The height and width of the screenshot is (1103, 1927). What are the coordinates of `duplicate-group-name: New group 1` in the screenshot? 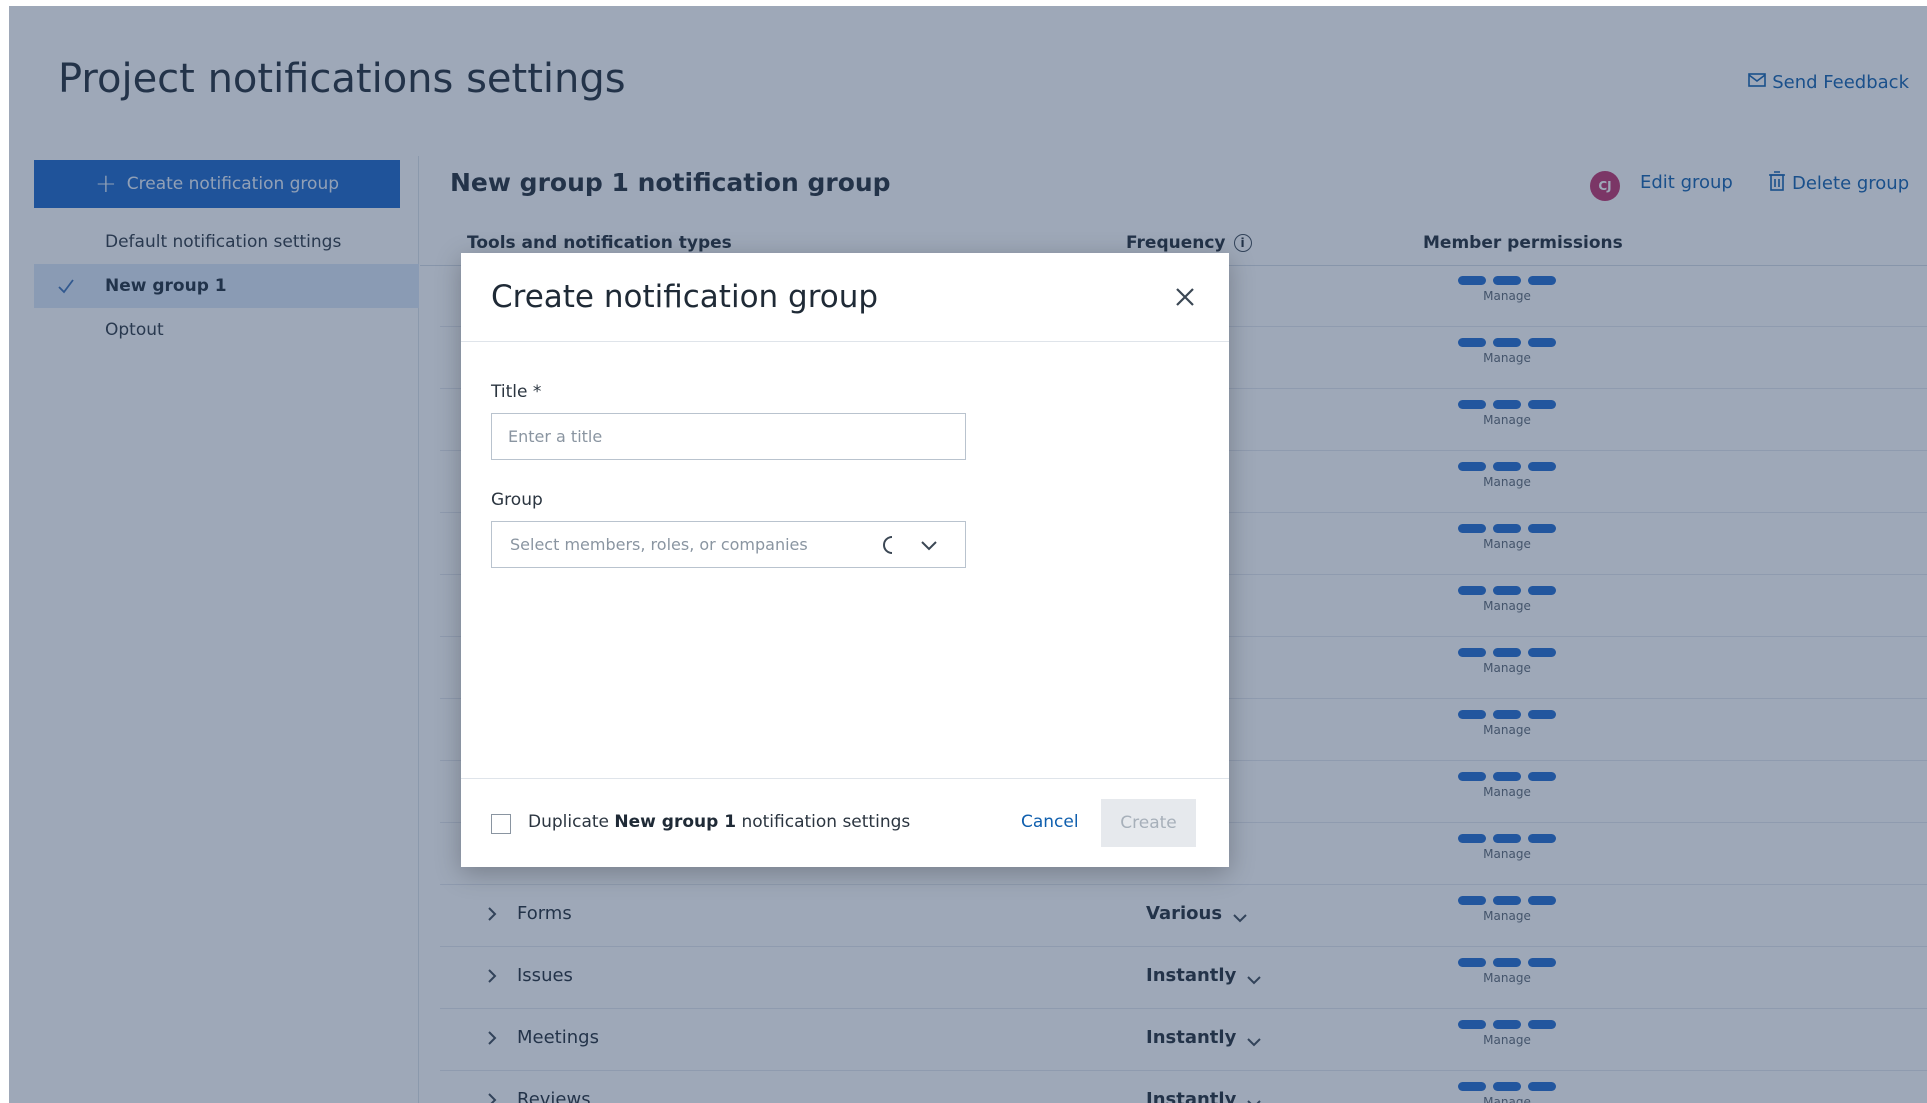 It's located at (675, 822).